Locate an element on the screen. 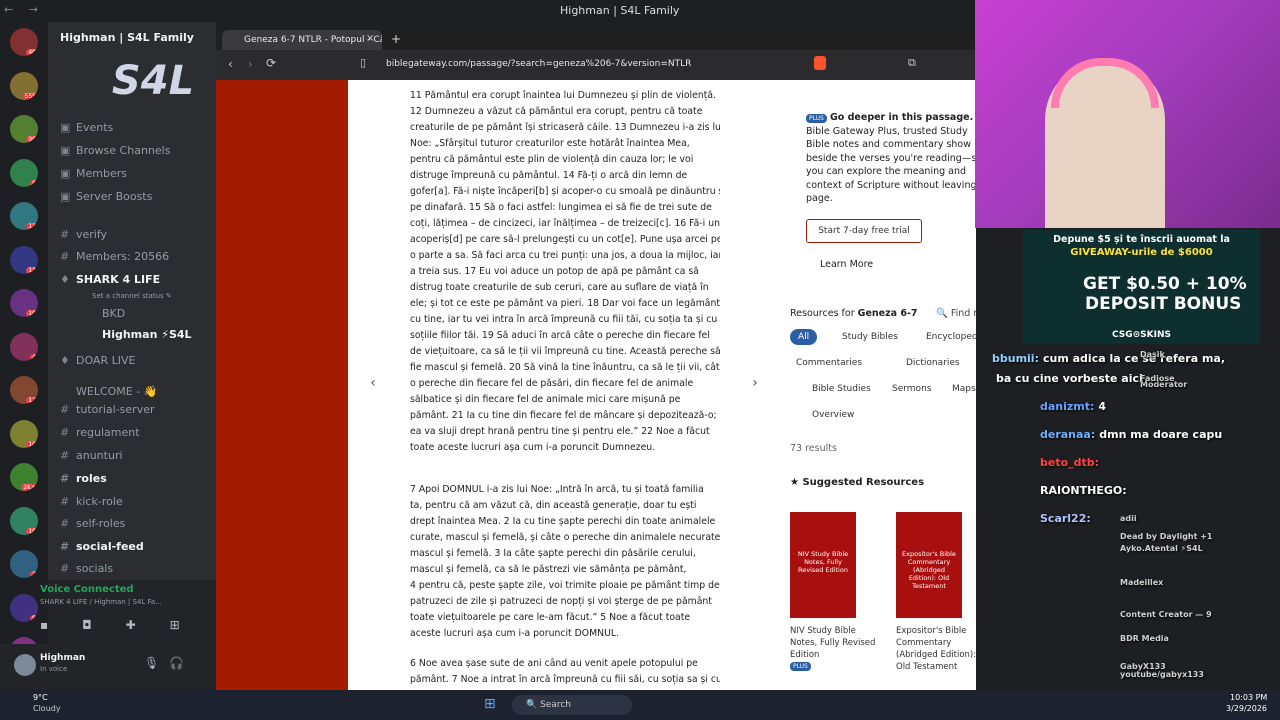 The height and width of the screenshot is (720, 1280). bookmark-icon: ▯ is located at coordinates (363, 62).